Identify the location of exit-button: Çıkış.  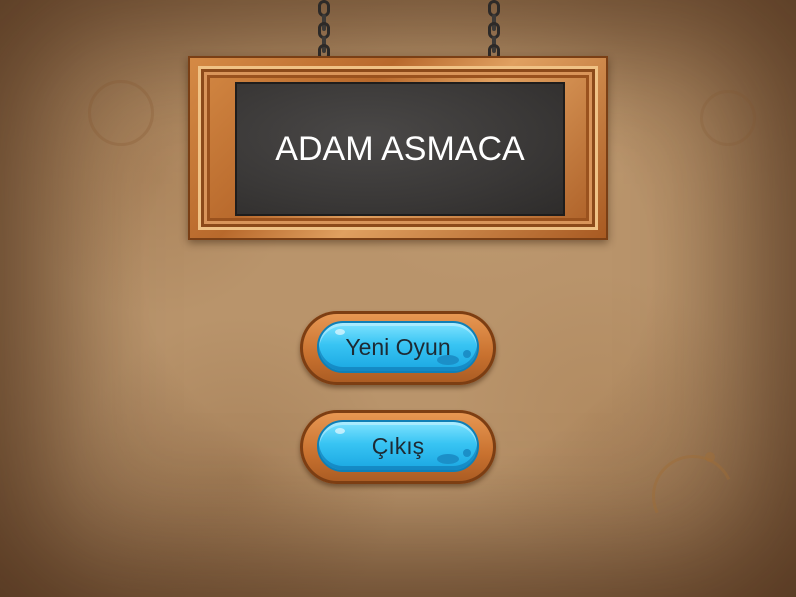
(398, 447).